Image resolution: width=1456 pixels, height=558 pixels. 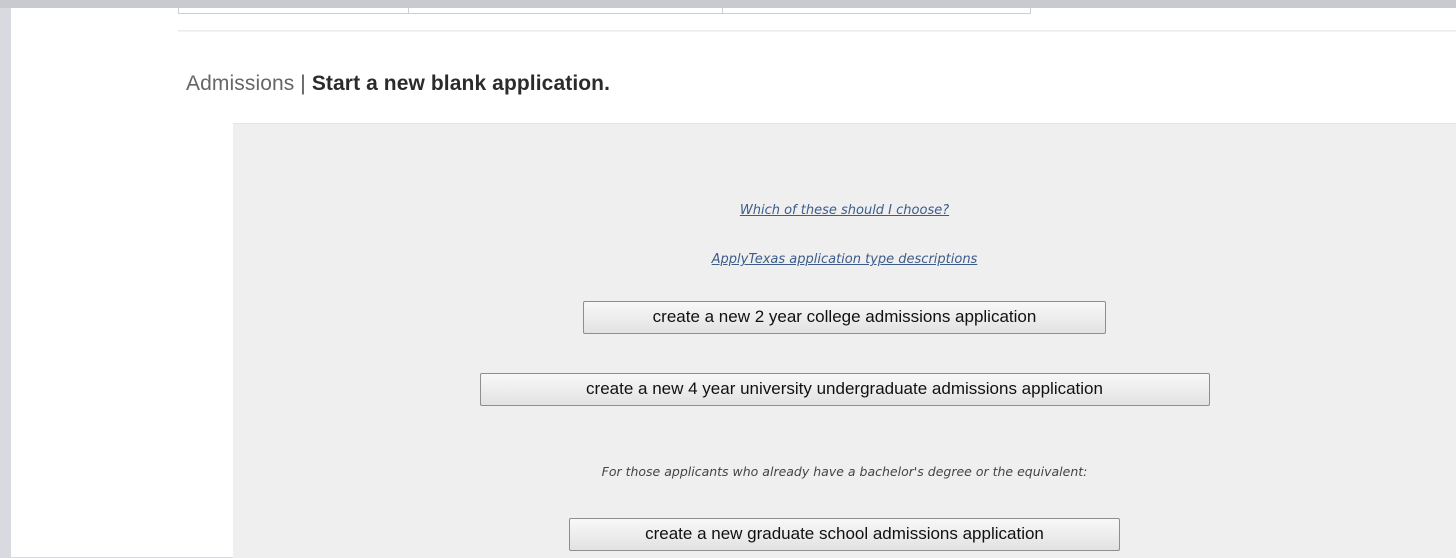 What do you see at coordinates (240, 83) in the screenshot?
I see `section-name: Admissions` at bounding box center [240, 83].